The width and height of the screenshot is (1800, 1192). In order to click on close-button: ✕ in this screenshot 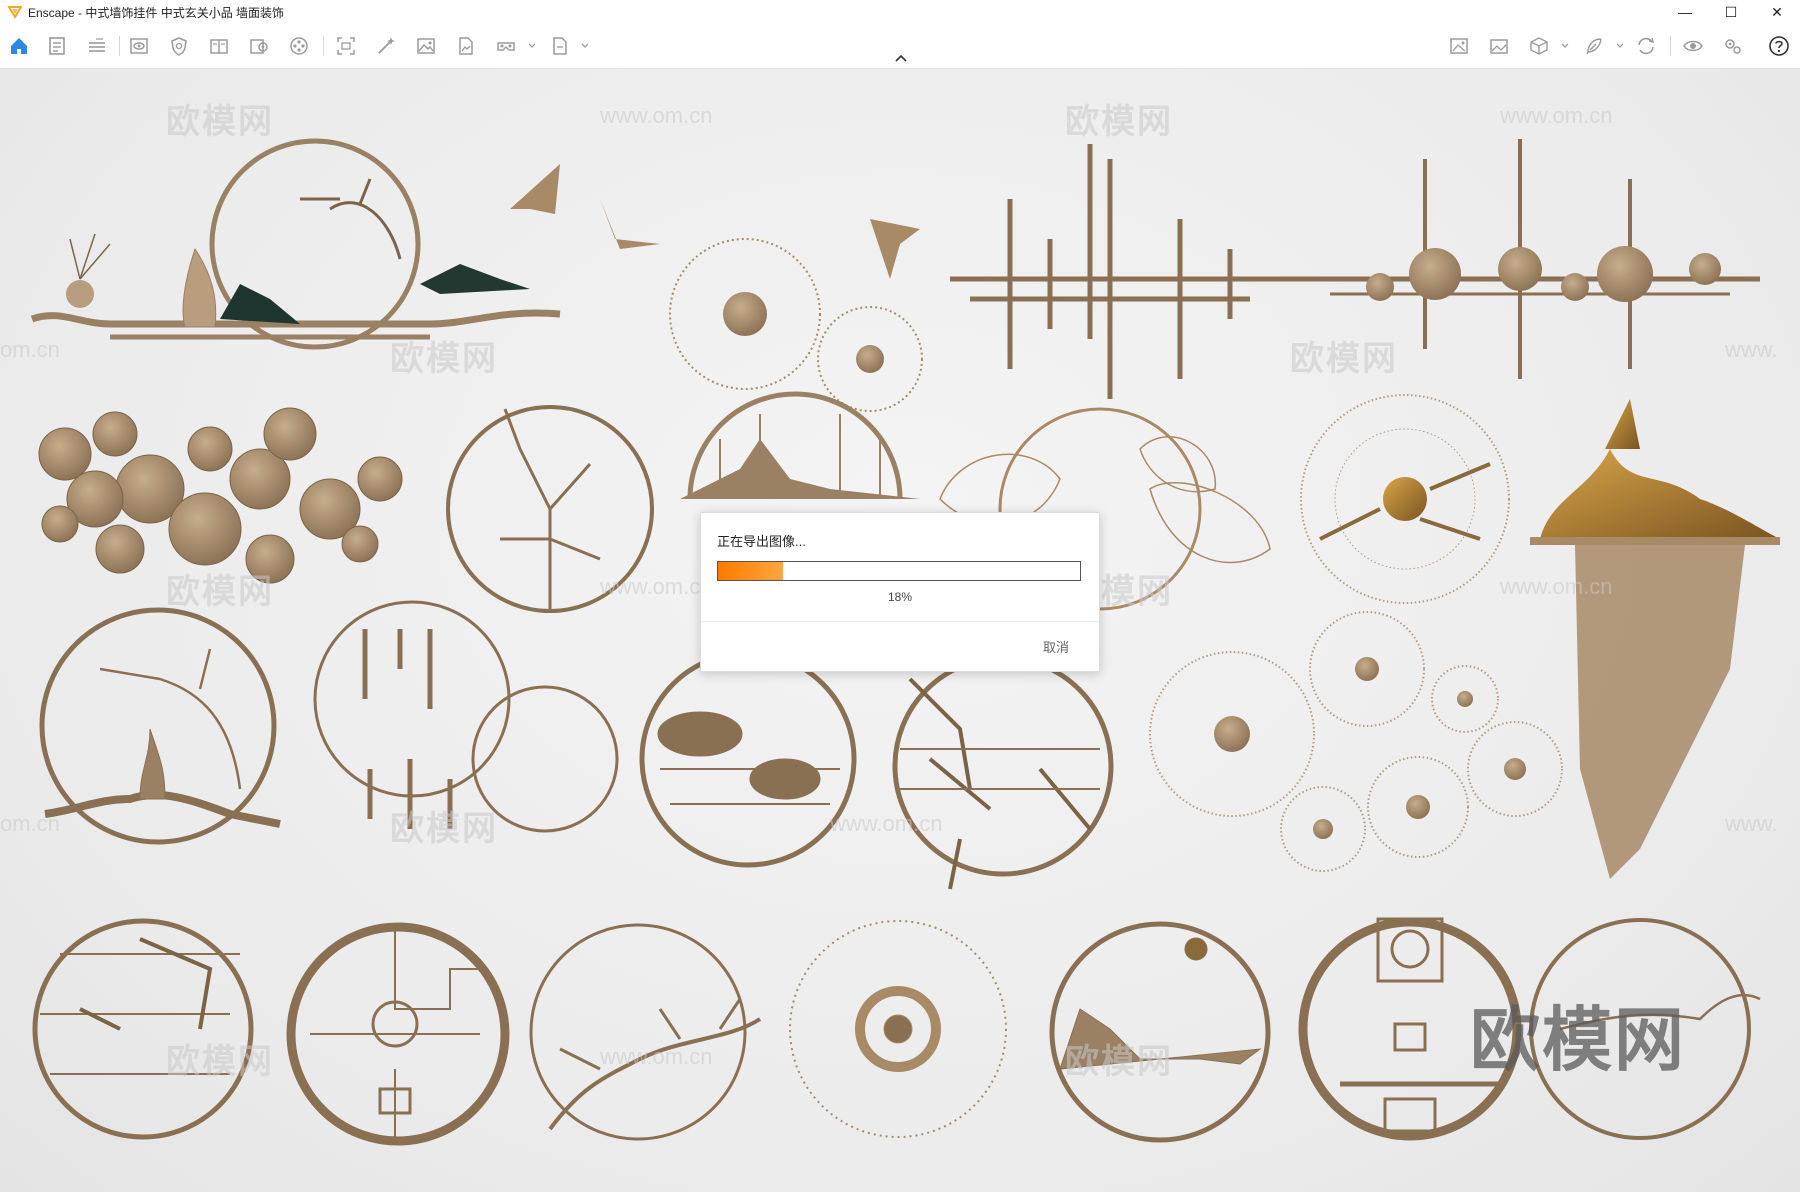, I will do `click(1777, 12)`.